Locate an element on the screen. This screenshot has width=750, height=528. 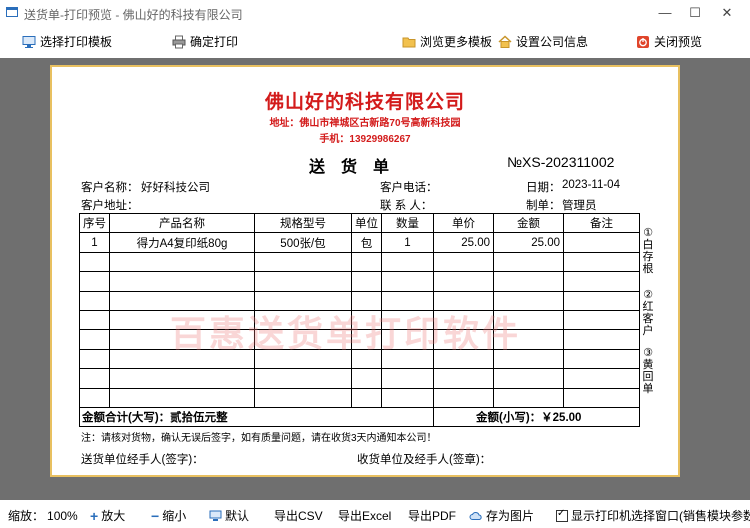
total-upper: 金额合计(大写)：贰拾伍元整 is located at coordinates (256, 416).